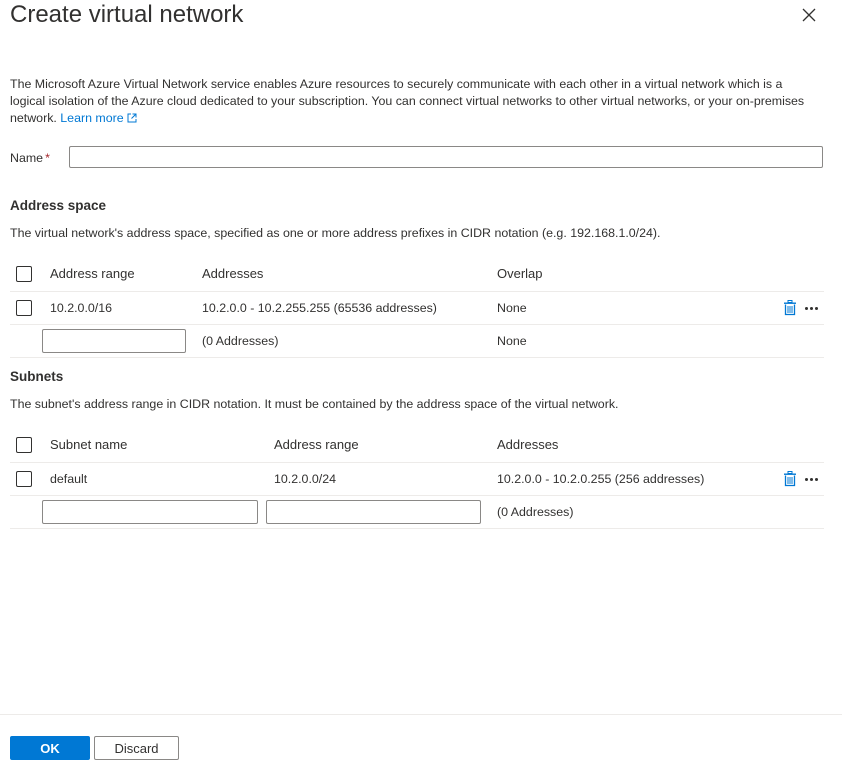 This screenshot has width=842, height=768. Describe the element at coordinates (114, 341) in the screenshot. I see `new-address-range-input` at that location.